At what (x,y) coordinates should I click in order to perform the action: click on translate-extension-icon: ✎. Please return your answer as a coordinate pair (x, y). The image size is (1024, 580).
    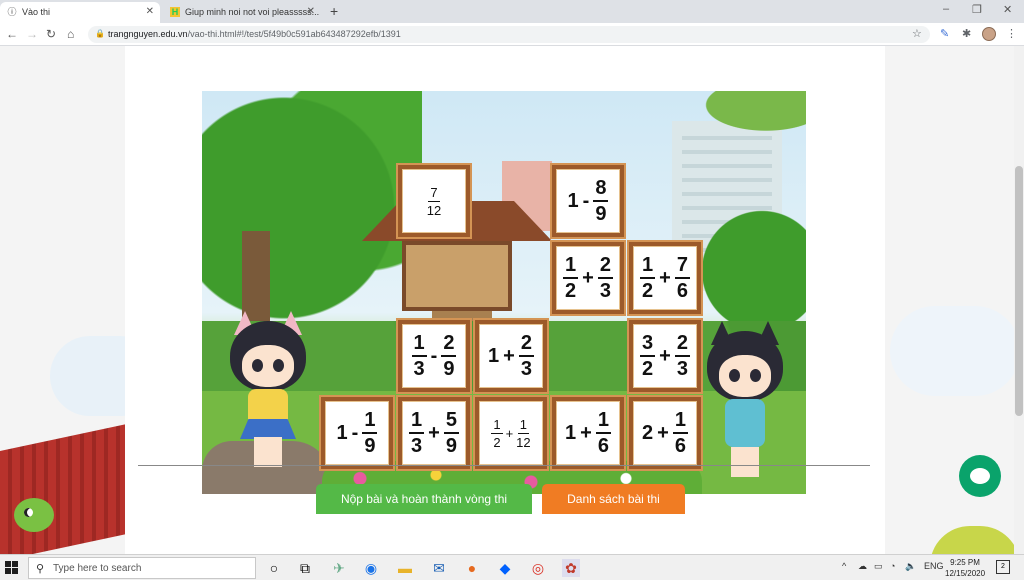
    Looking at the image, I should click on (944, 33).